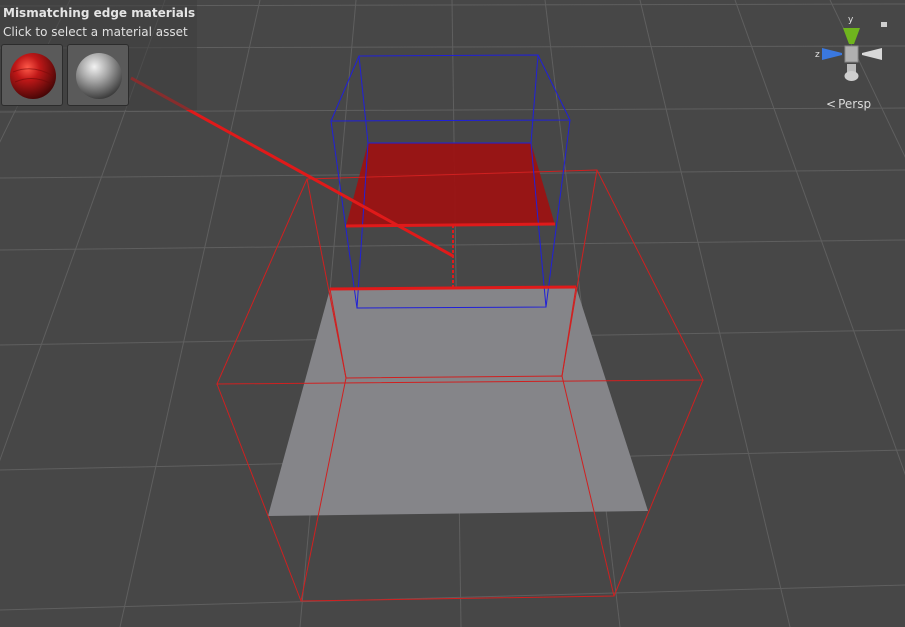  What do you see at coordinates (95, 32) in the screenshot?
I see `panel-subtitle: Click to select a material asset` at bounding box center [95, 32].